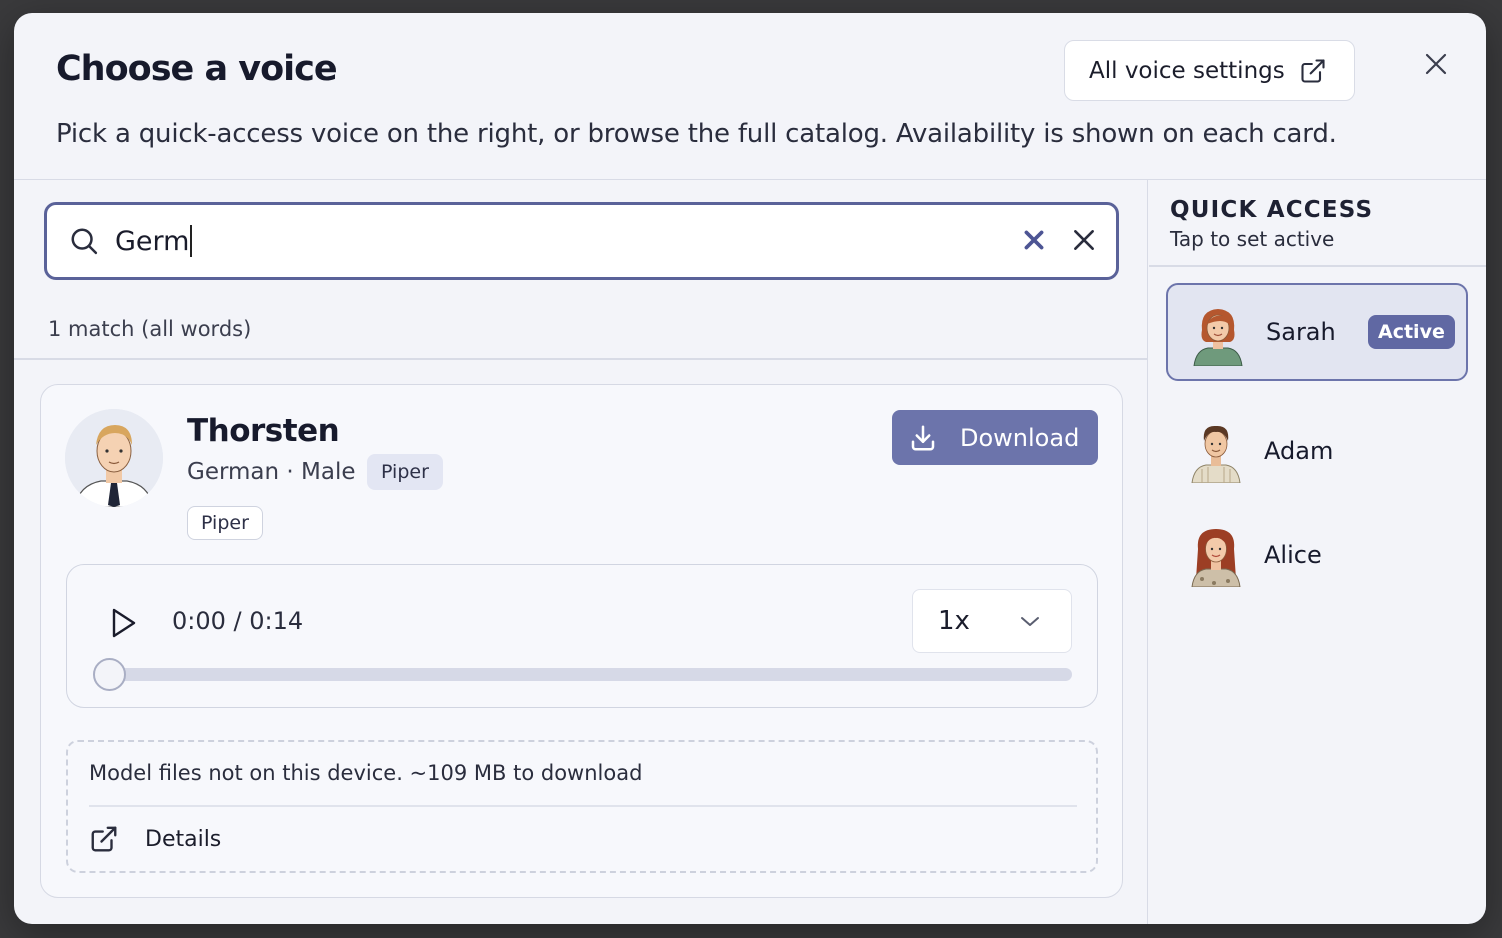 Image resolution: width=1502 pixels, height=938 pixels. I want to click on voice-language-gender: German · Male, so click(271, 472).